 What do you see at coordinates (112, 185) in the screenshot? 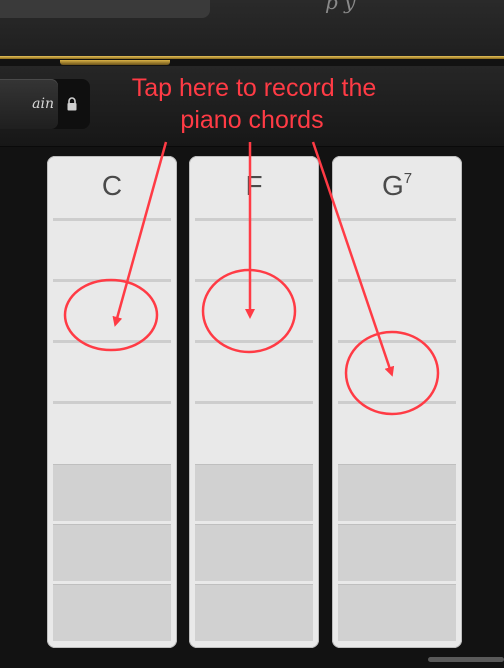
I see `chord-label-c: C` at bounding box center [112, 185].